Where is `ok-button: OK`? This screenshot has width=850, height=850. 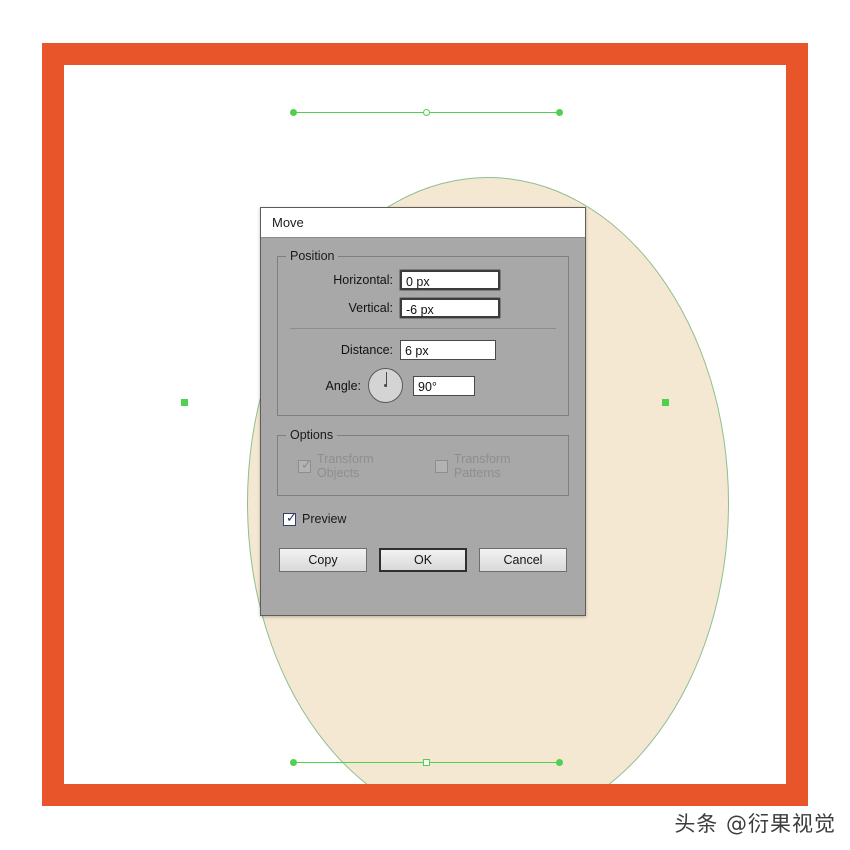
ok-button: OK is located at coordinates (423, 560).